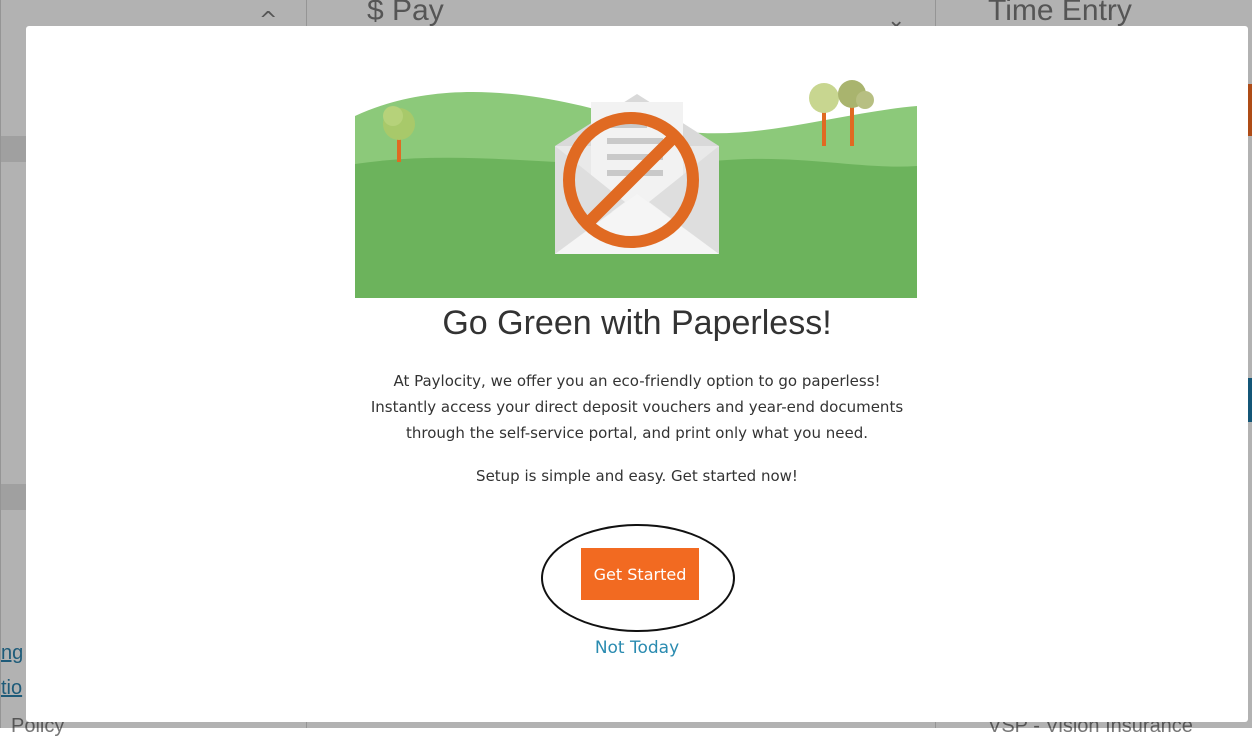  What do you see at coordinates (640, 574) in the screenshot?
I see `get-started-button: Get Started` at bounding box center [640, 574].